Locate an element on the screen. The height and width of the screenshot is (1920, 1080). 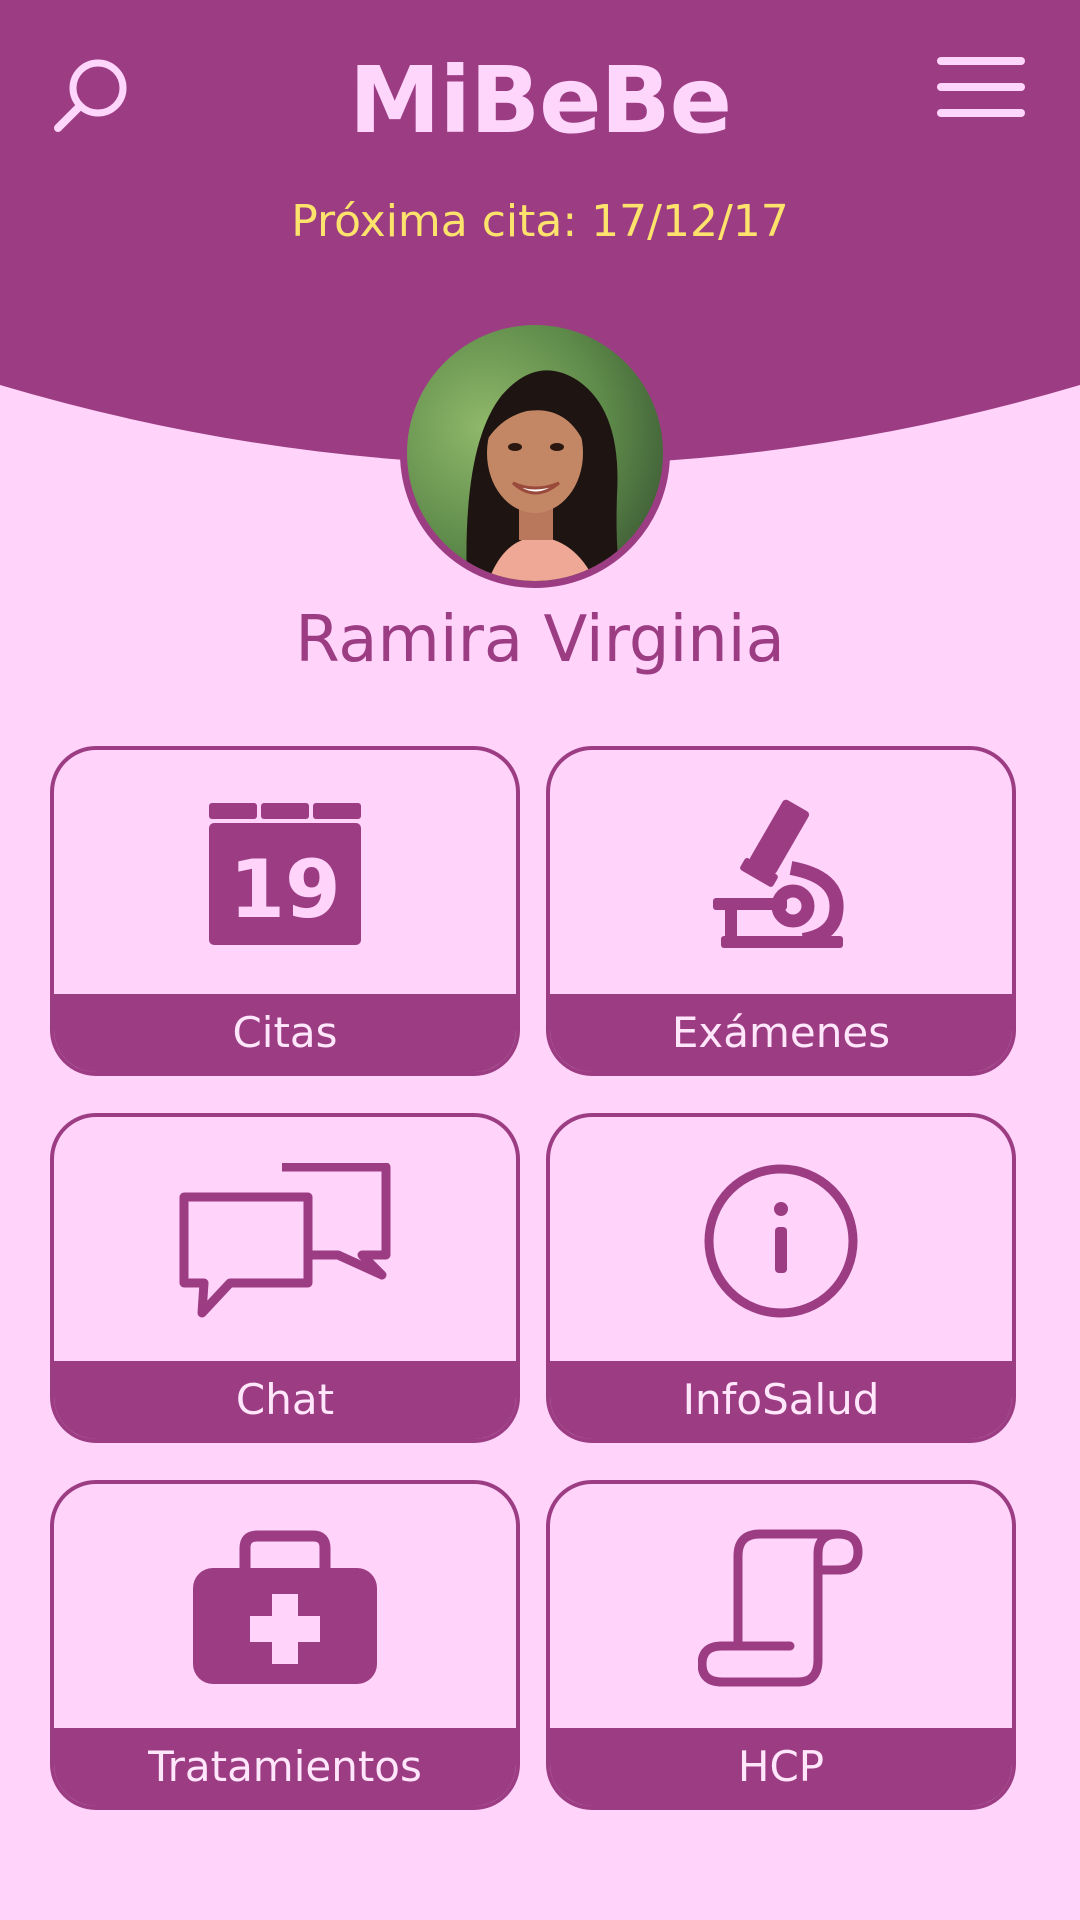
tile-examenes: Exámenes is located at coordinates (781, 911).